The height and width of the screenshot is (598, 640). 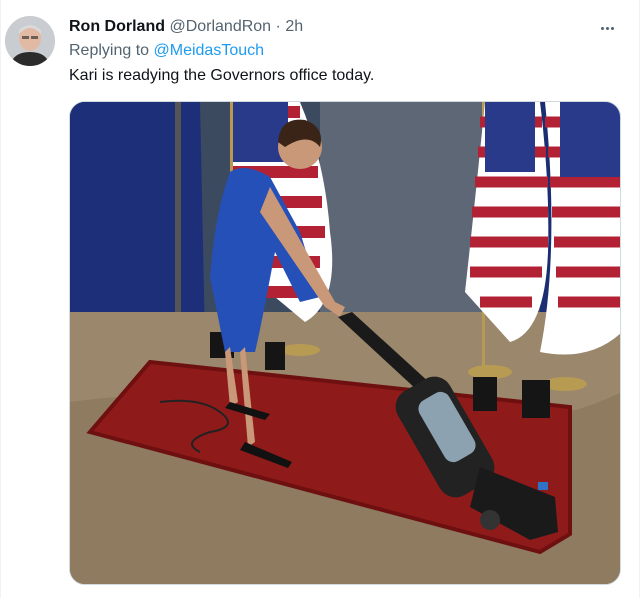 I want to click on avatar-photo-icon, so click(x=30, y=41).